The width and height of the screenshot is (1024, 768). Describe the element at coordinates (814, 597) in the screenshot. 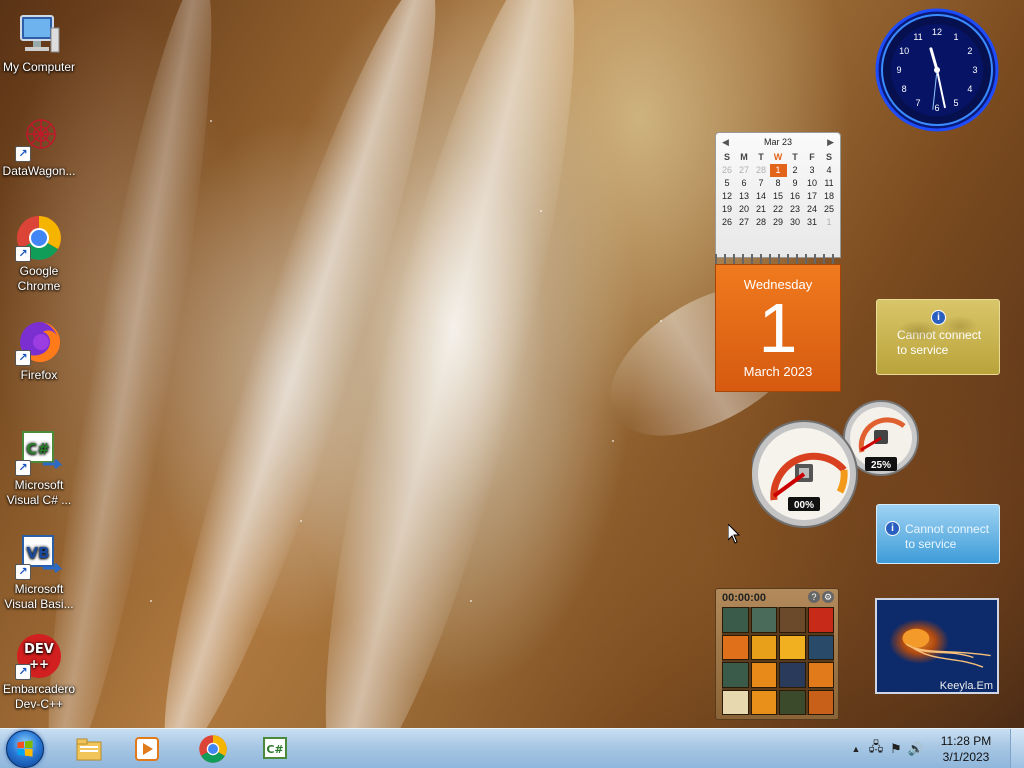

I see `puzzle-help-icon: ?` at that location.